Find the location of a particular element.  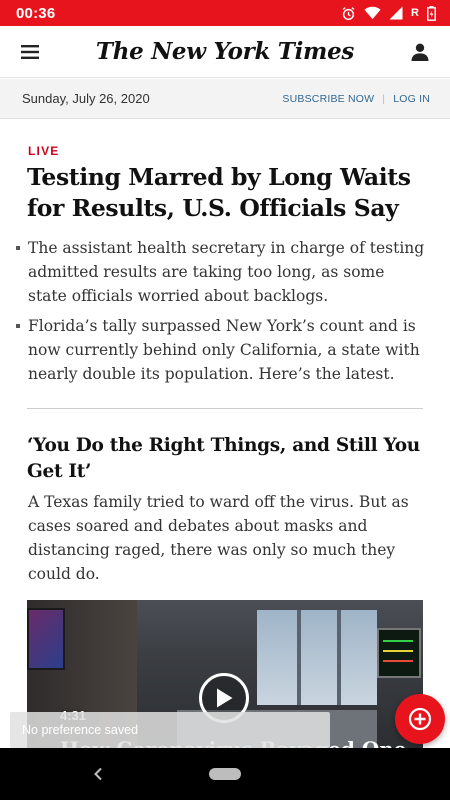

signal-icon is located at coordinates (396, 13).